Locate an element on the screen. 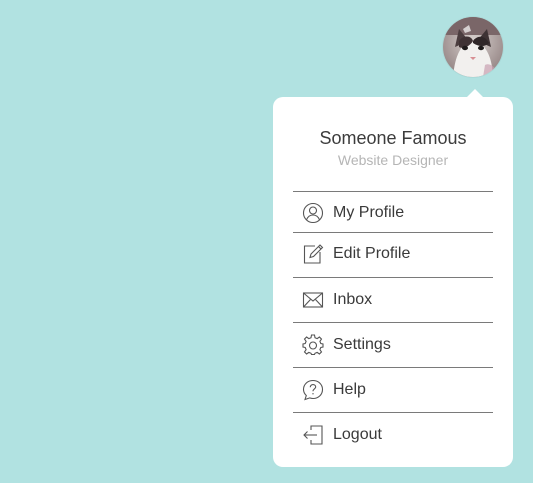  user-circle-icon is located at coordinates (313, 213).